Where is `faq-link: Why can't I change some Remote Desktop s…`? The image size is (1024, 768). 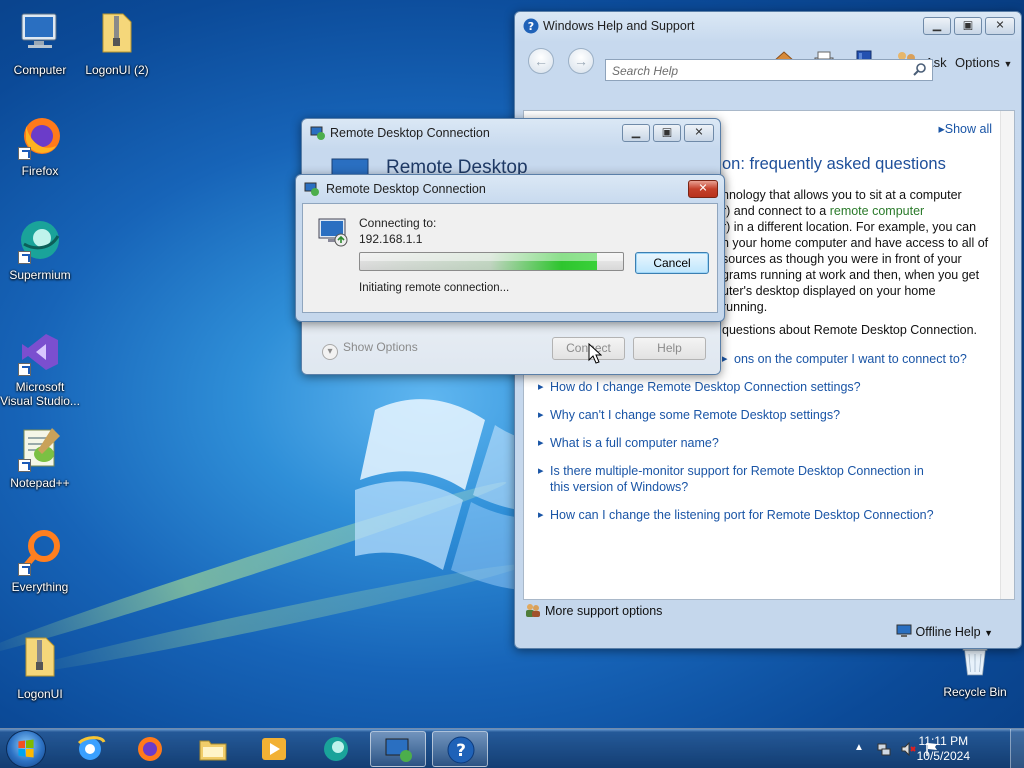
faq-link: Why can't I change some Remote Desktop s… is located at coordinates (748, 415).